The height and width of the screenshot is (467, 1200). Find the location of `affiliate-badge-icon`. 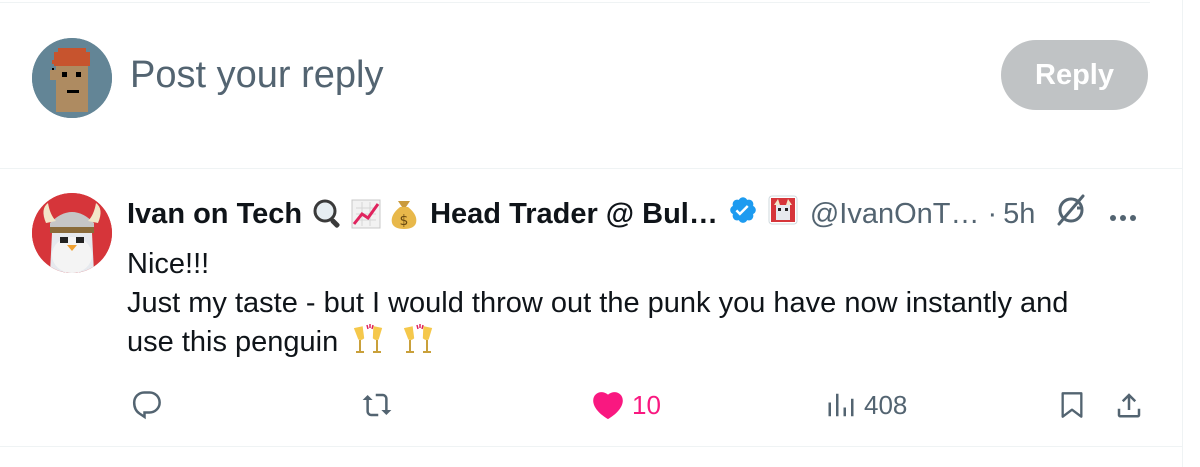

affiliate-badge-icon is located at coordinates (783, 214).